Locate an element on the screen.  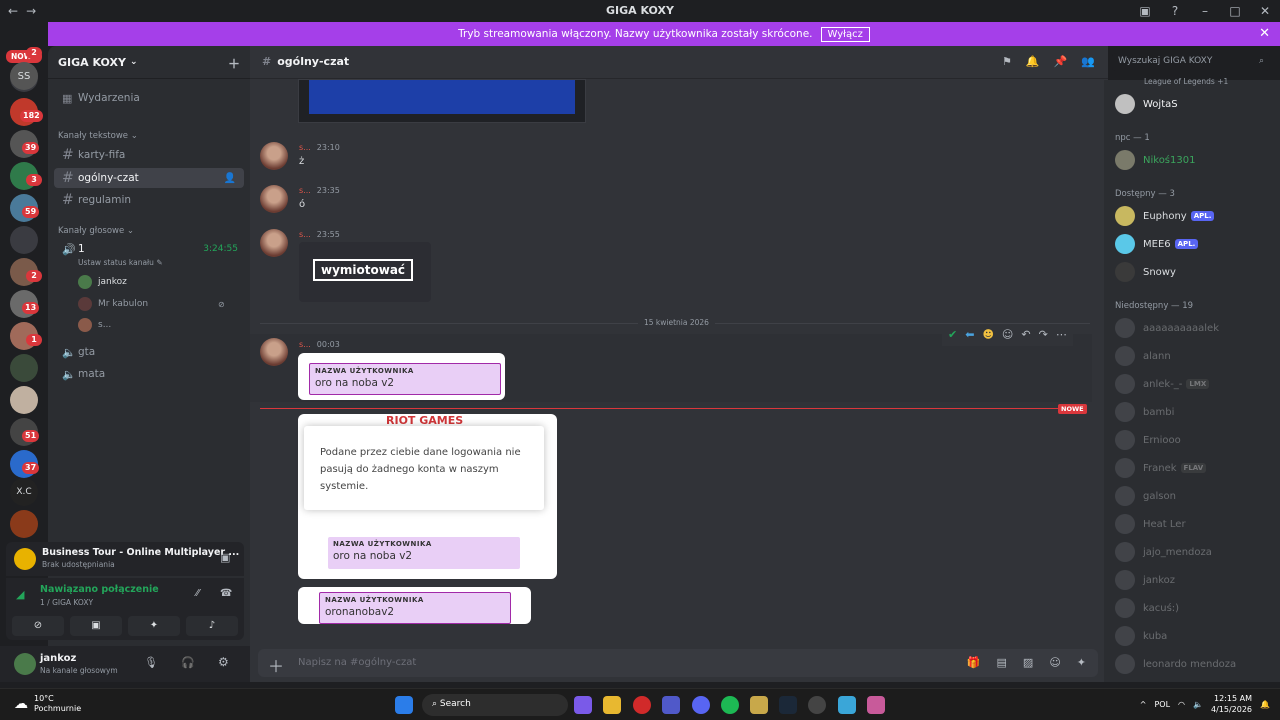
set-channel-status: Ustaw status kanału ✎ is located at coordinates (120, 262).